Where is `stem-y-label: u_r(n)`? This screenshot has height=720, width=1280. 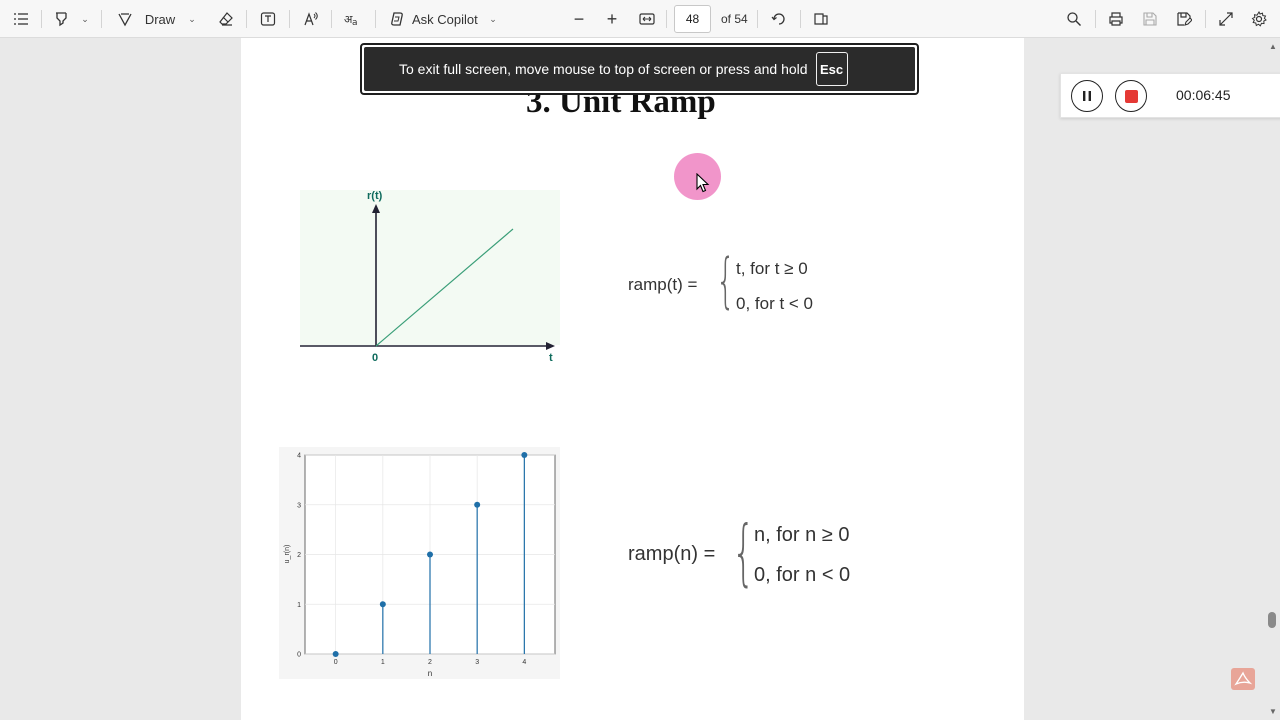
stem-y-label: u_r(n) is located at coordinates (287, 554).